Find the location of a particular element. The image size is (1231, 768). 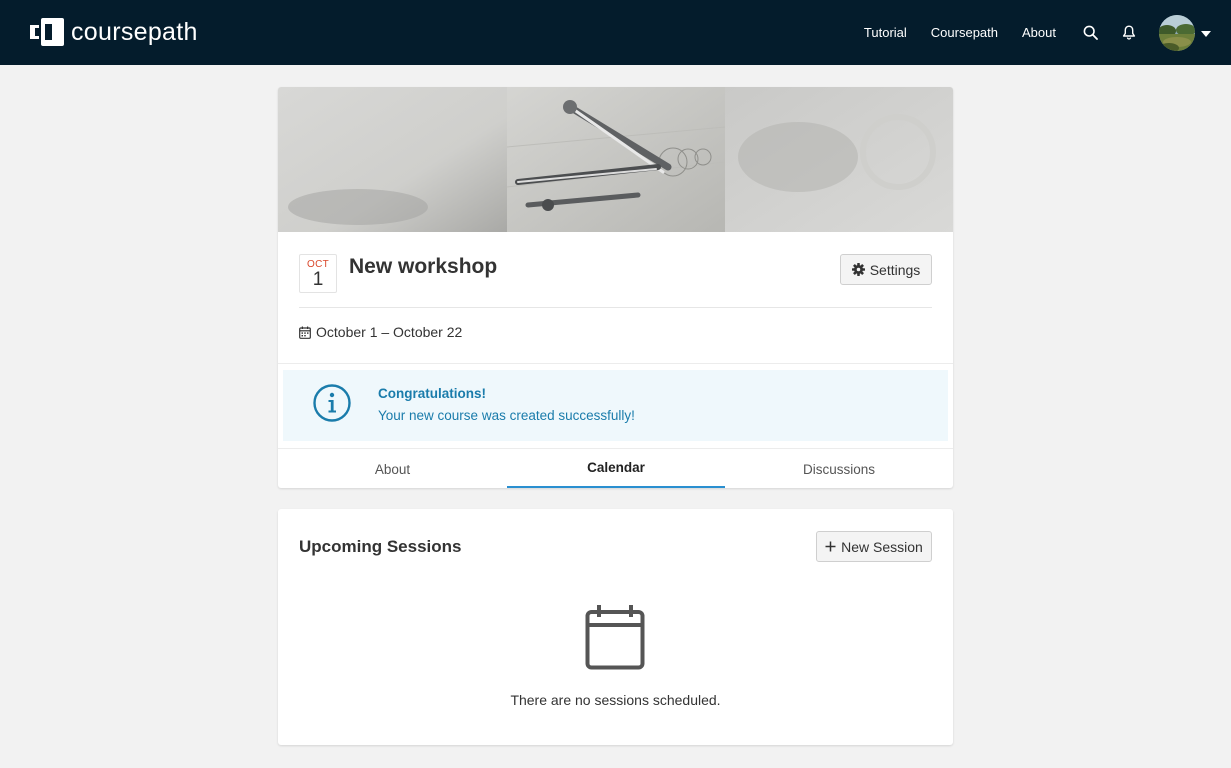

new-session-button-label: New Session is located at coordinates (882, 546).